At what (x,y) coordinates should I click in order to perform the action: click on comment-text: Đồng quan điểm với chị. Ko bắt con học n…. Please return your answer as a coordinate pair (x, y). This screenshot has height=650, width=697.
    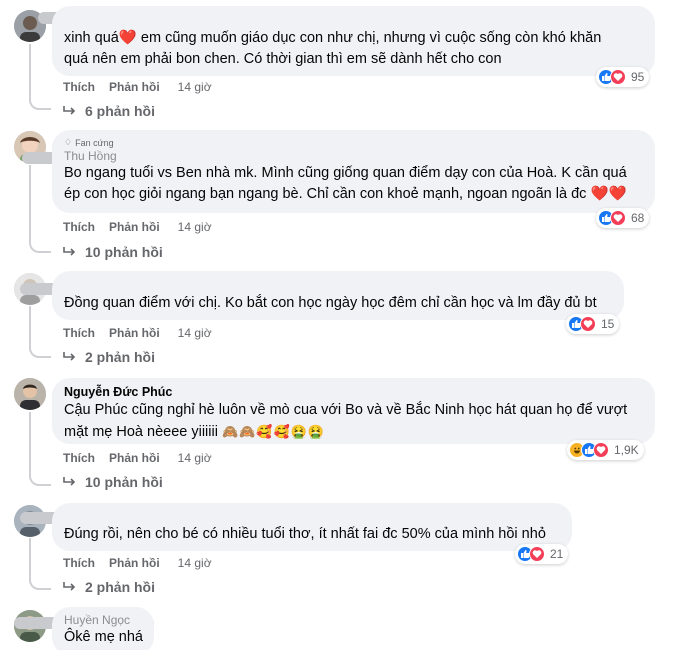
    Looking at the image, I should click on (330, 303).